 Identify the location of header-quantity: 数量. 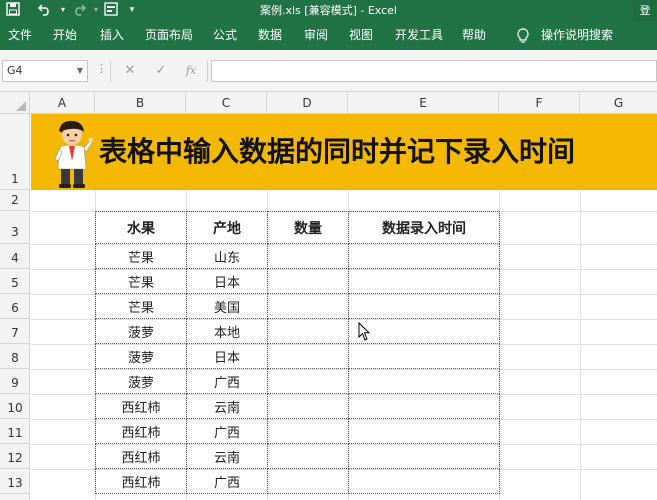
(308, 227).